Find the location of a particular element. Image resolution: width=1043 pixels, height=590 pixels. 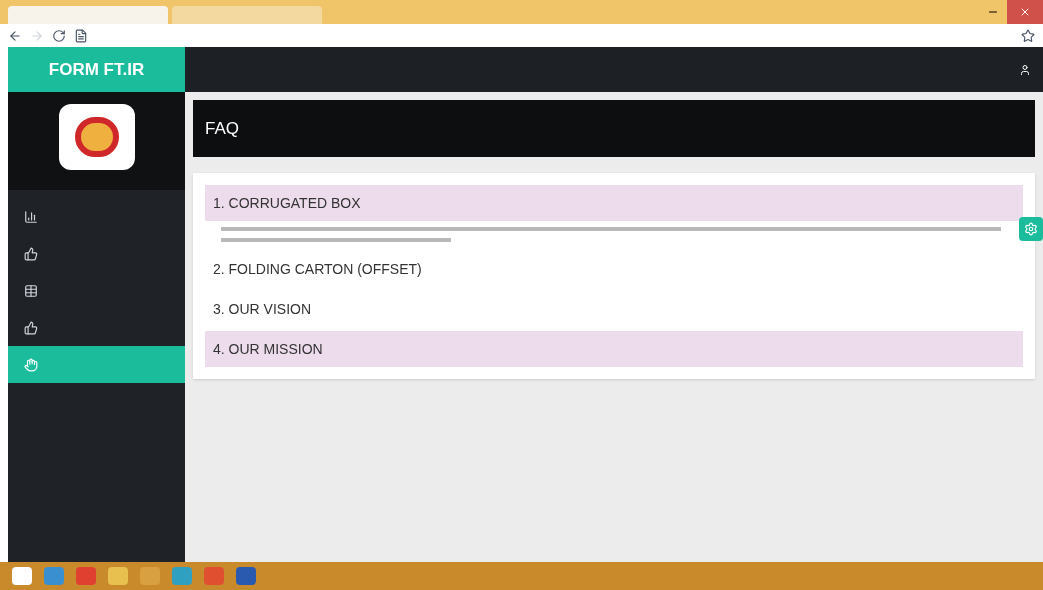

settings-icon is located at coordinates (1031, 229).